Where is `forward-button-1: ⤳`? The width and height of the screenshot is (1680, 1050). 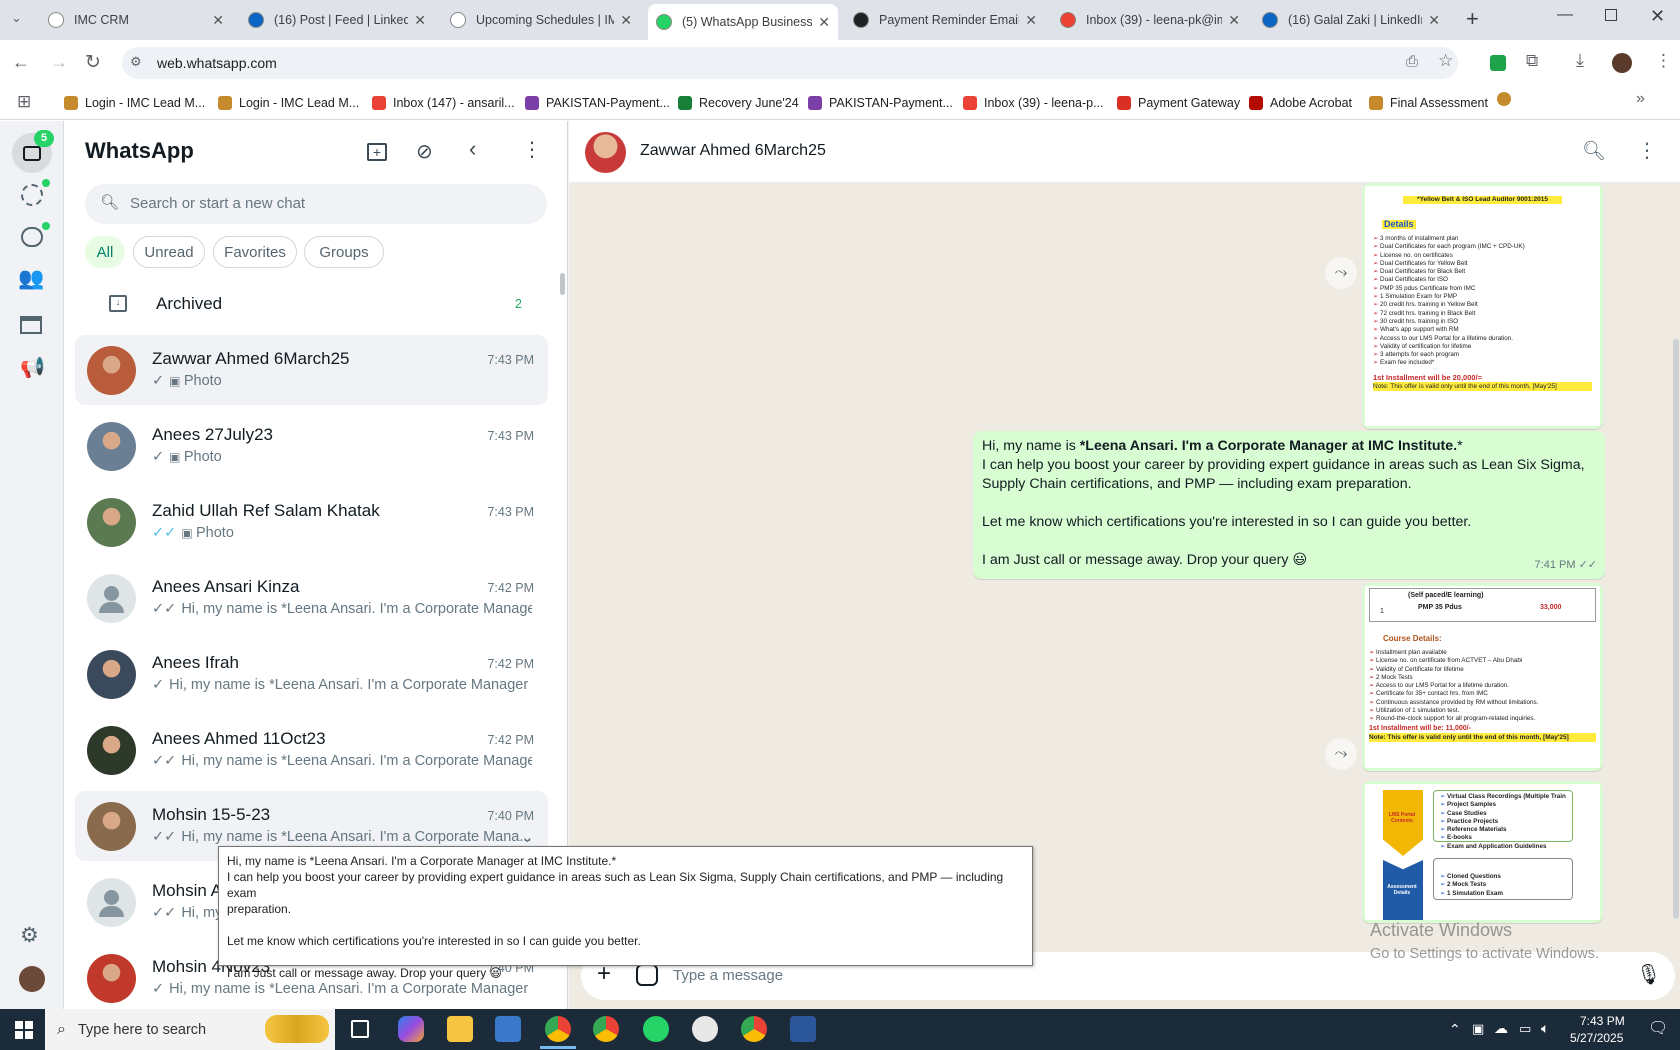
forward-button-1: ⤳ is located at coordinates (1341, 273).